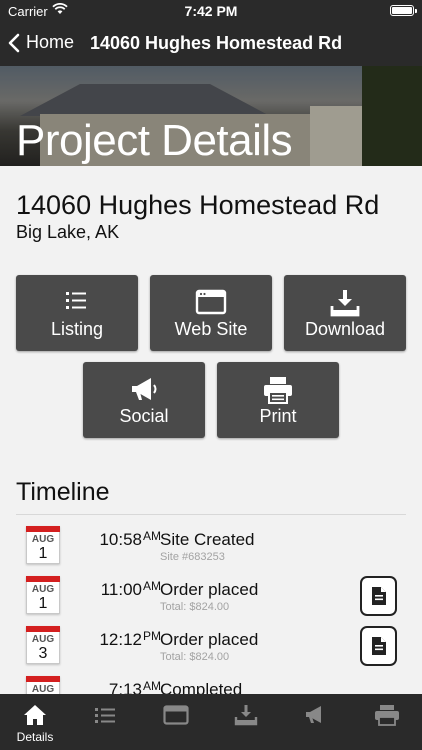 This screenshot has height=750, width=422. Describe the element at coordinates (63, 492) in the screenshot. I see `timeline-title: Timeline` at that location.